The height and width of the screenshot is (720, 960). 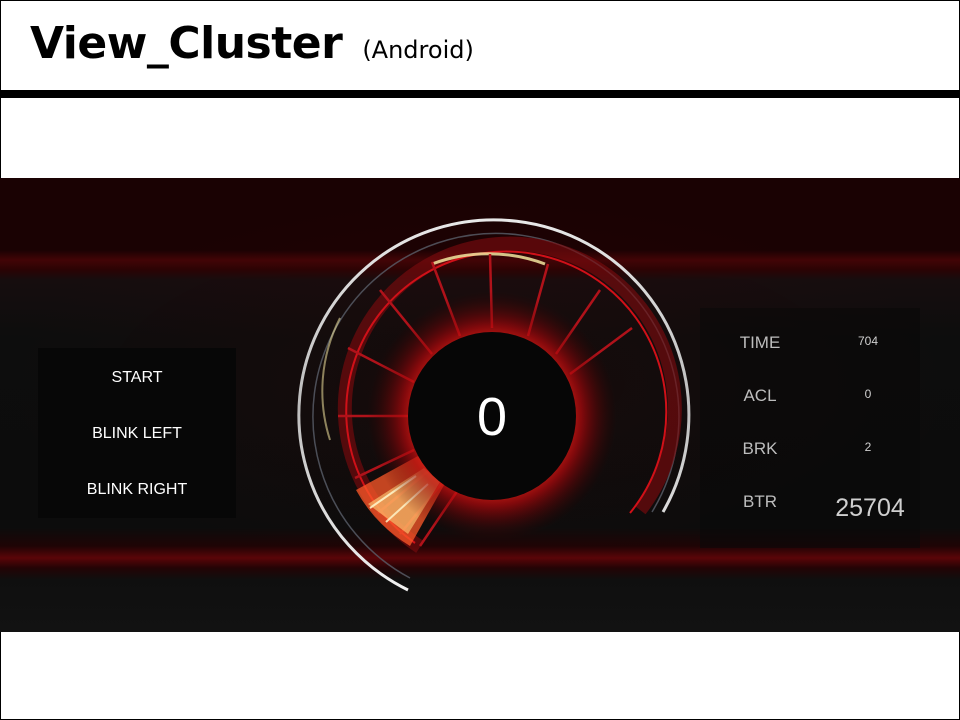 What do you see at coordinates (868, 394) in the screenshot?
I see `stat-value-acl: 0` at bounding box center [868, 394].